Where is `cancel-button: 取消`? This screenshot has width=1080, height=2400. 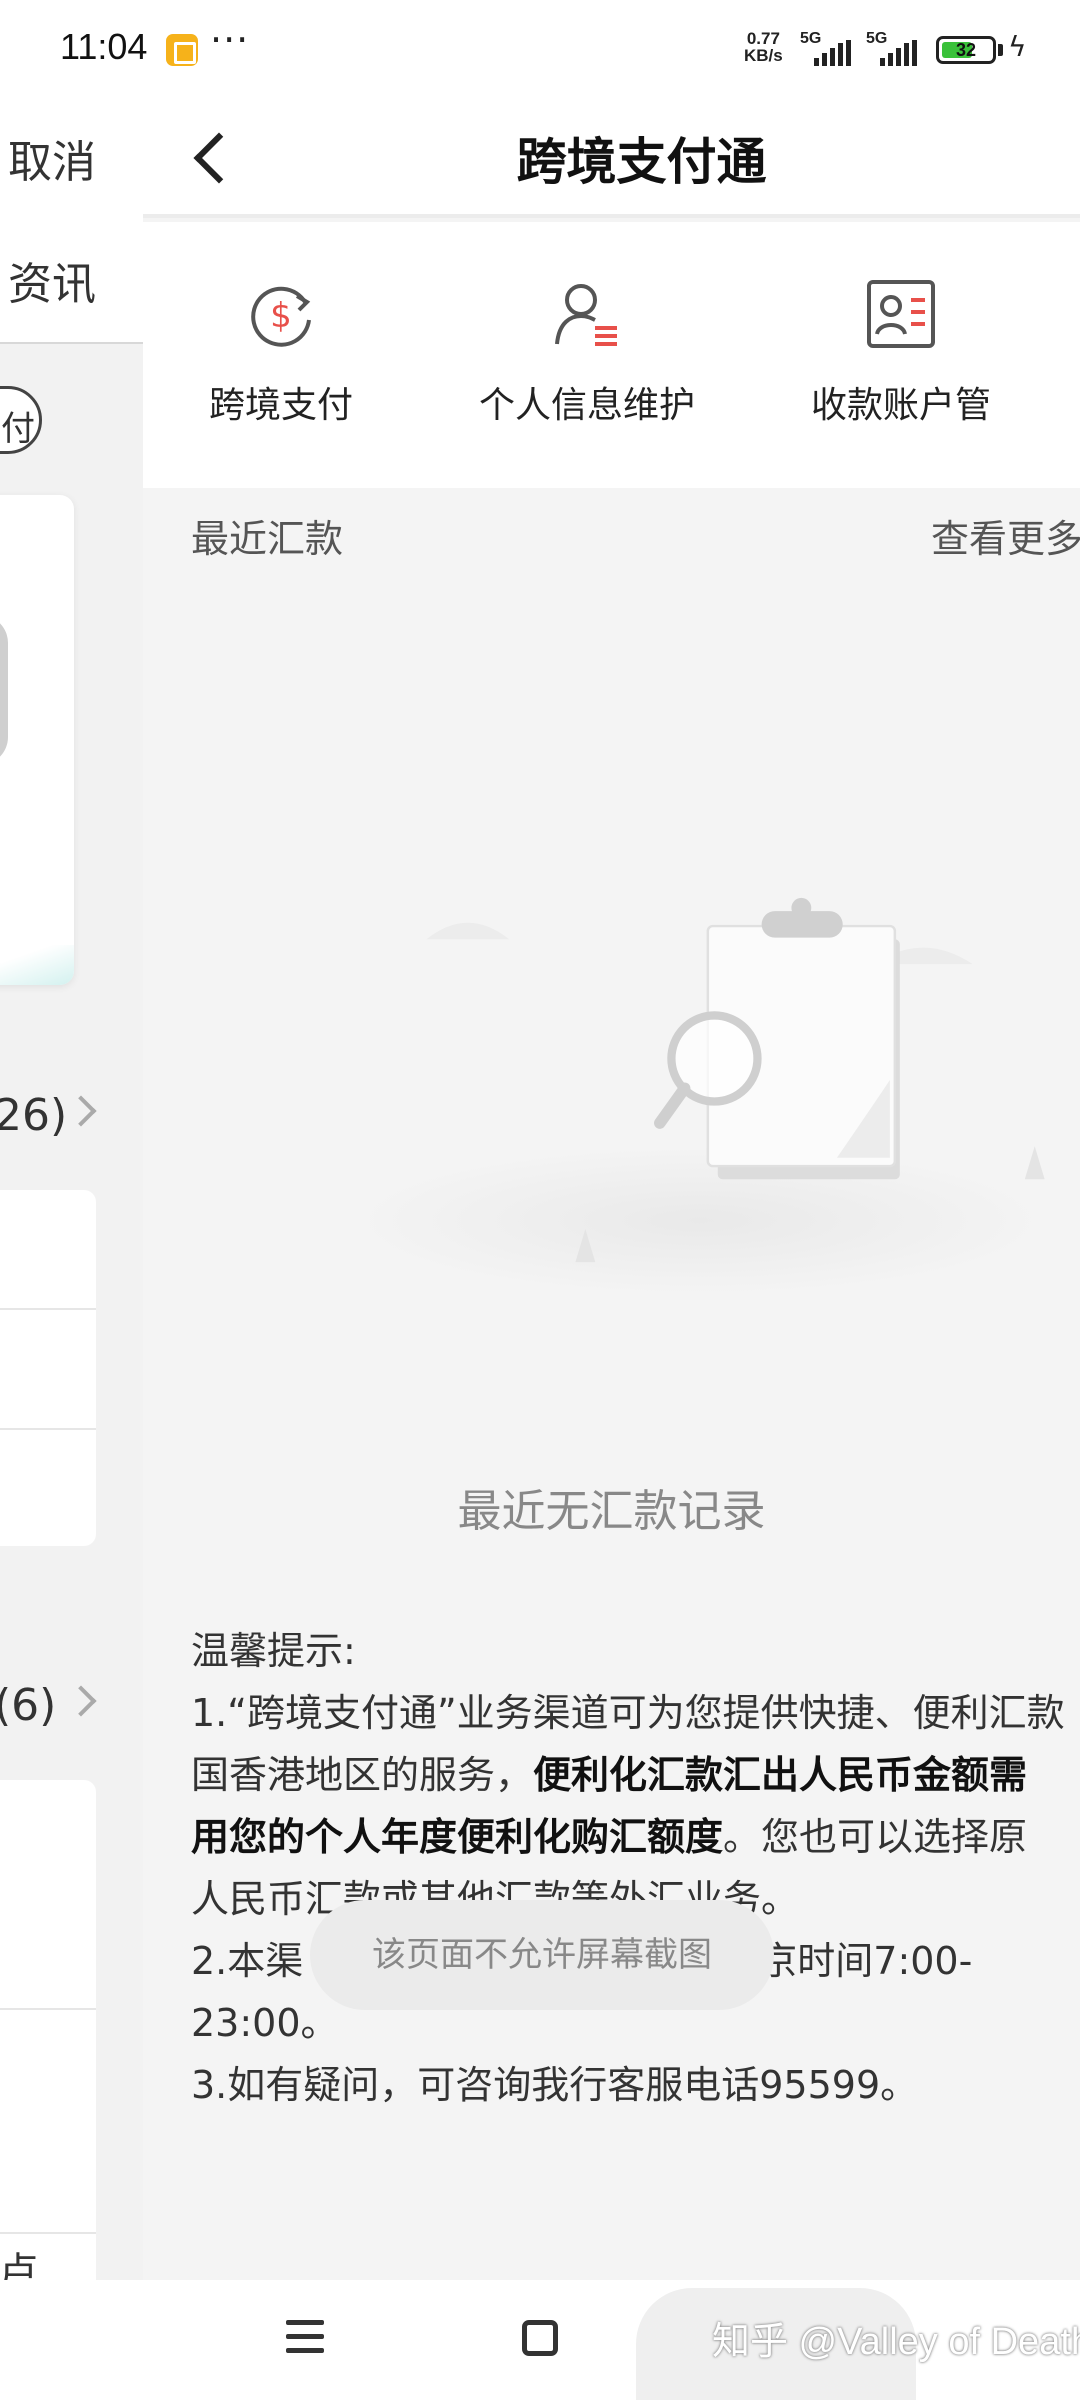
cancel-button: 取消 is located at coordinates (52, 158).